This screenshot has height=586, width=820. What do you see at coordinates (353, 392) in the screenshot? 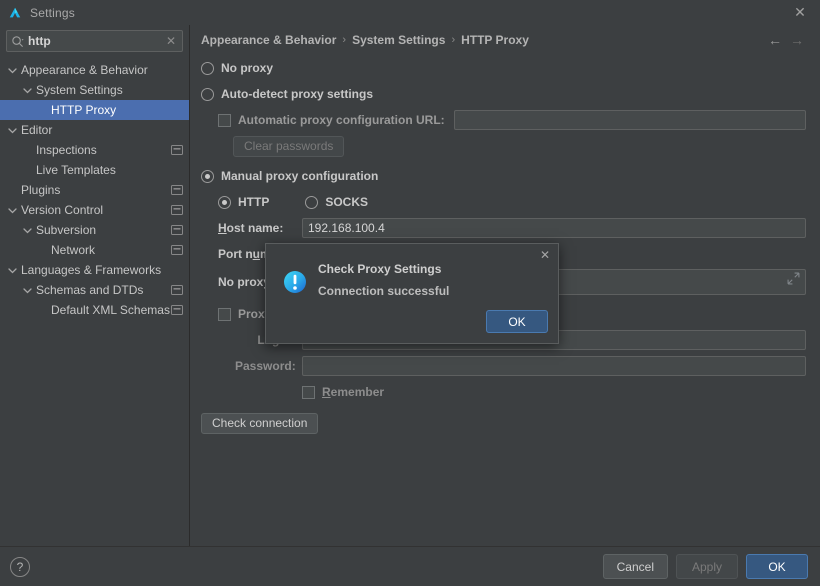
I see `remember-label: Remember` at bounding box center [353, 392].